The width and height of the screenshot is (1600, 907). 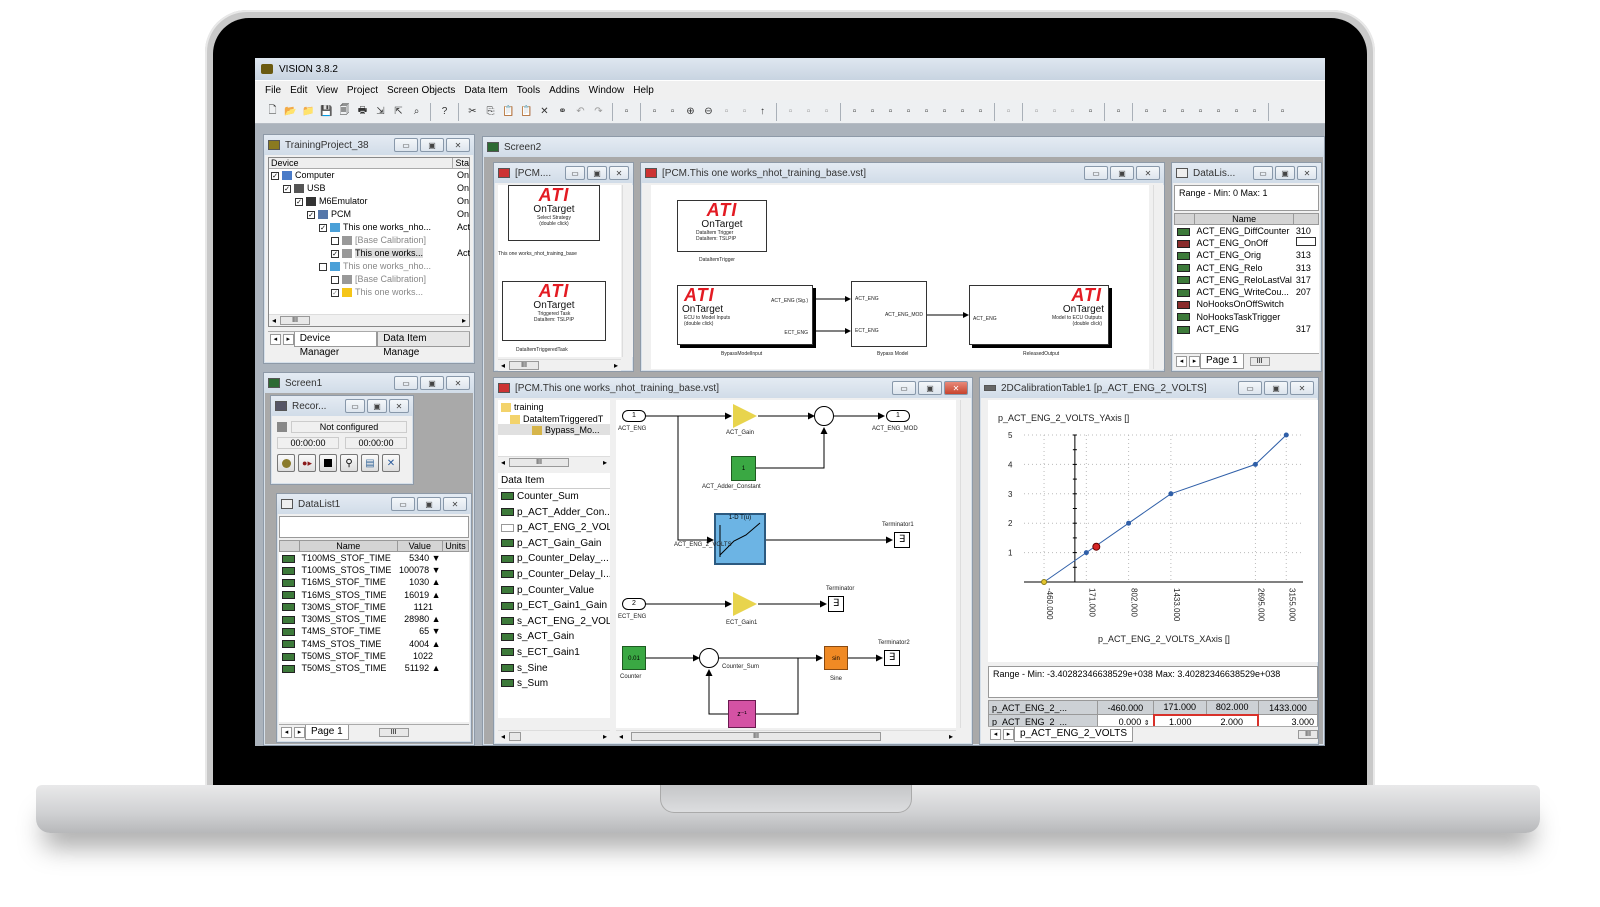 What do you see at coordinates (335, 345) in the screenshot?
I see `tab-device-manager: Device Manager` at bounding box center [335, 345].